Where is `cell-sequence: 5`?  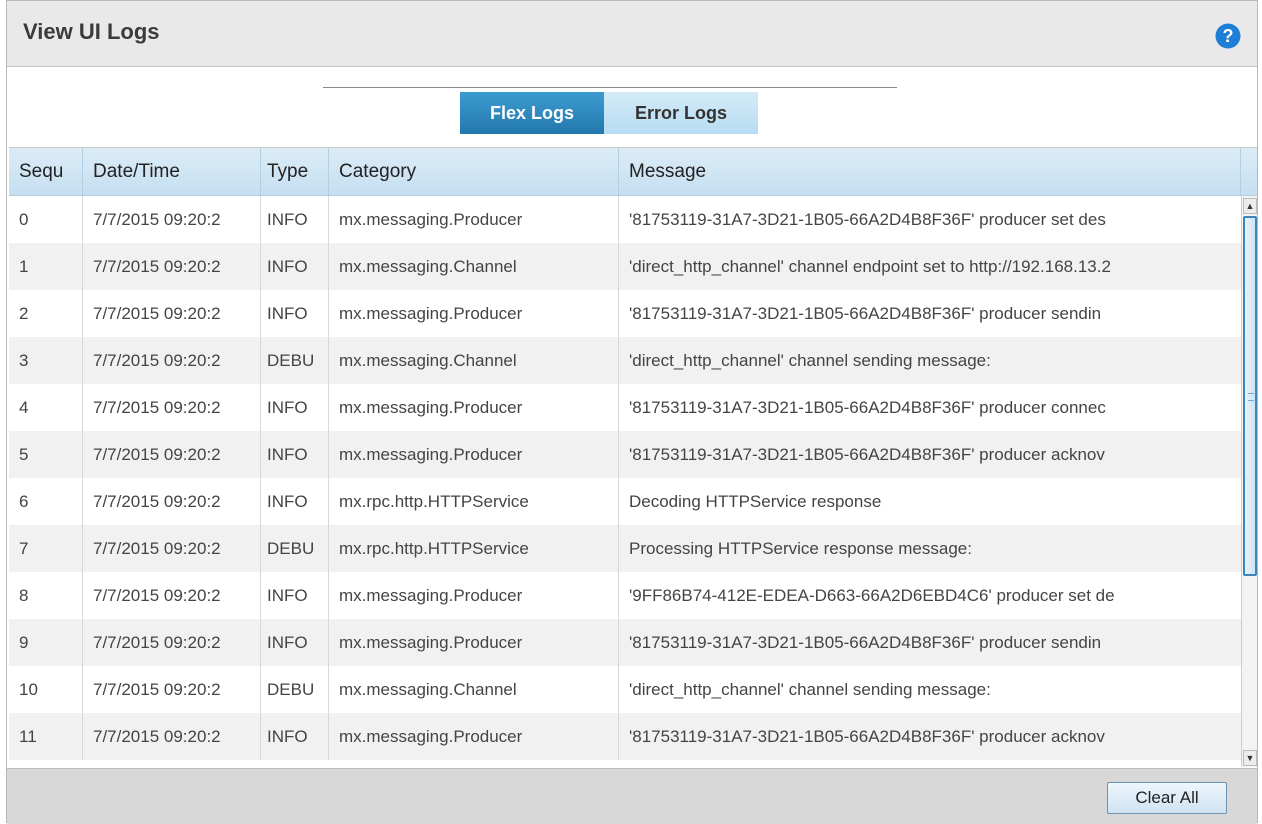 cell-sequence: 5 is located at coordinates (46, 454).